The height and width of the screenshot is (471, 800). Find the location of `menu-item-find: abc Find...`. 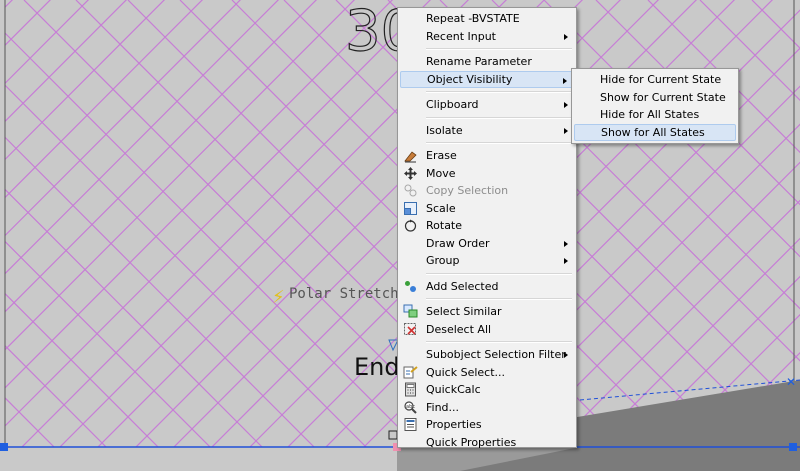

menu-item-find: abc Find... is located at coordinates (487, 408).